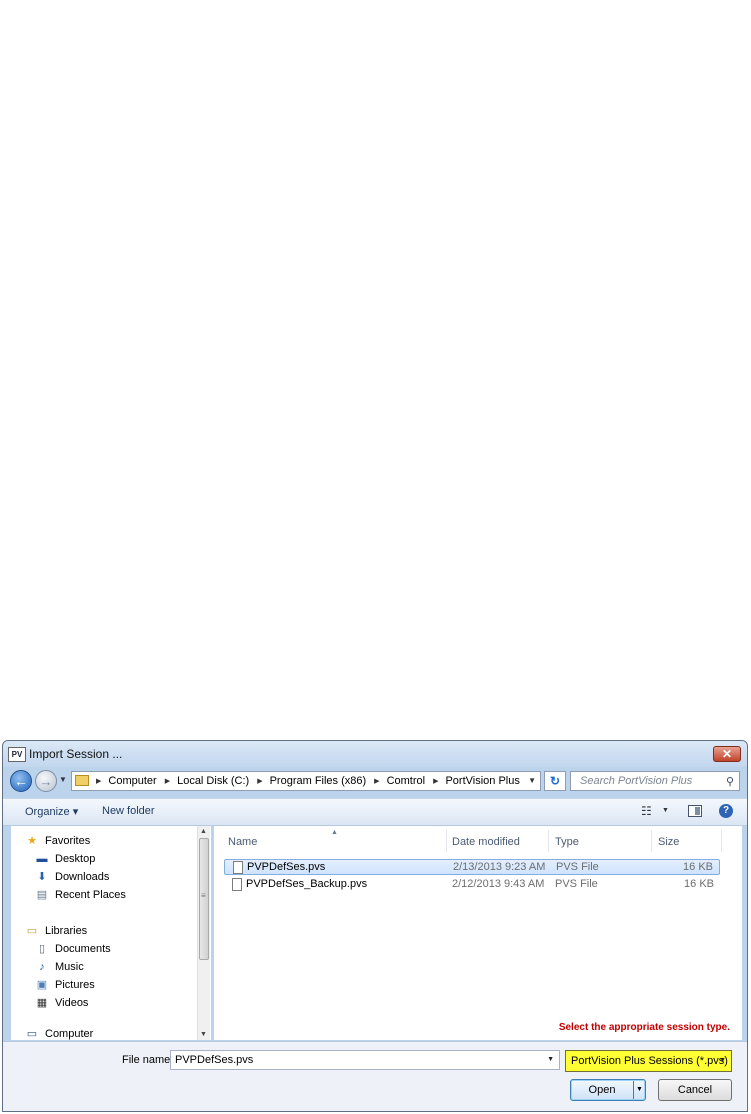 The width and height of the screenshot is (751, 1114). I want to click on sidebar-item-favorites: ★ Favorites, so click(57, 841).